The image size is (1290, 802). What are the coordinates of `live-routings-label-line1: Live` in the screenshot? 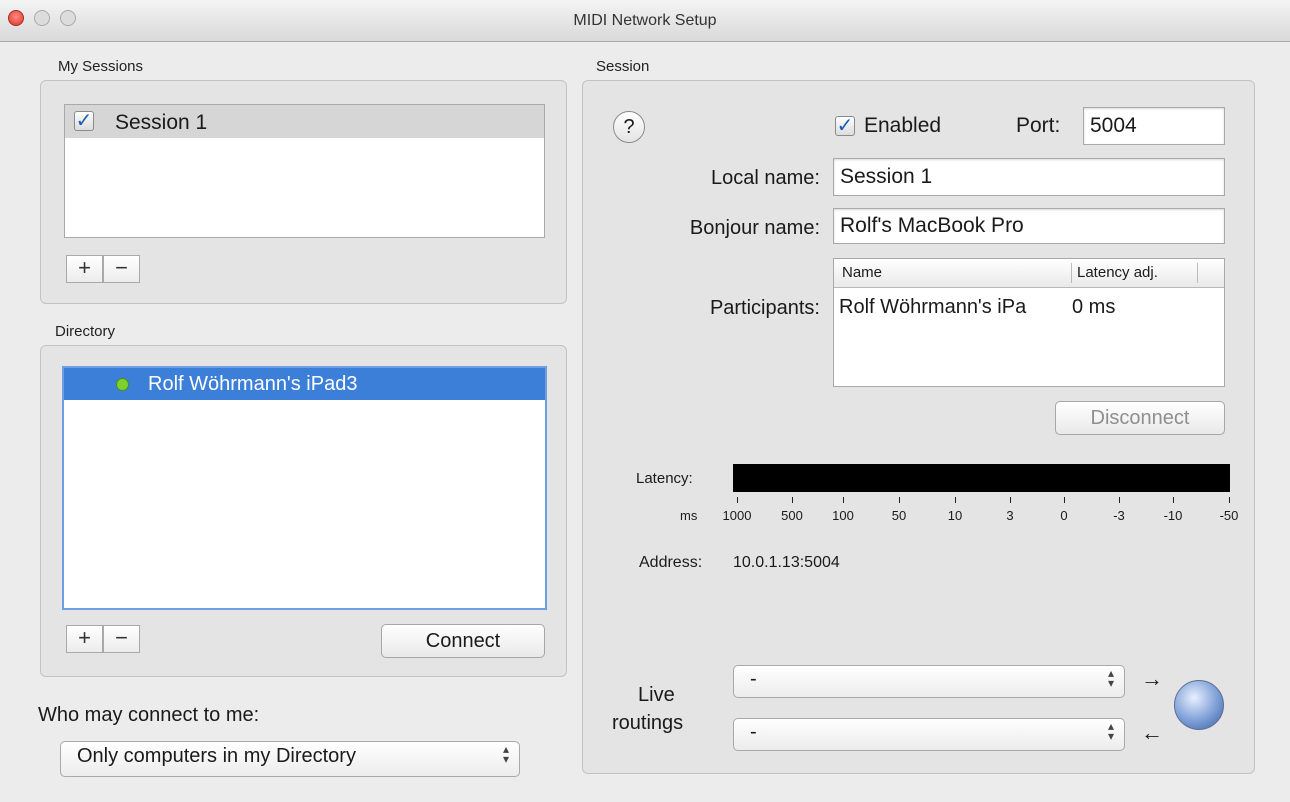 It's located at (656, 695).